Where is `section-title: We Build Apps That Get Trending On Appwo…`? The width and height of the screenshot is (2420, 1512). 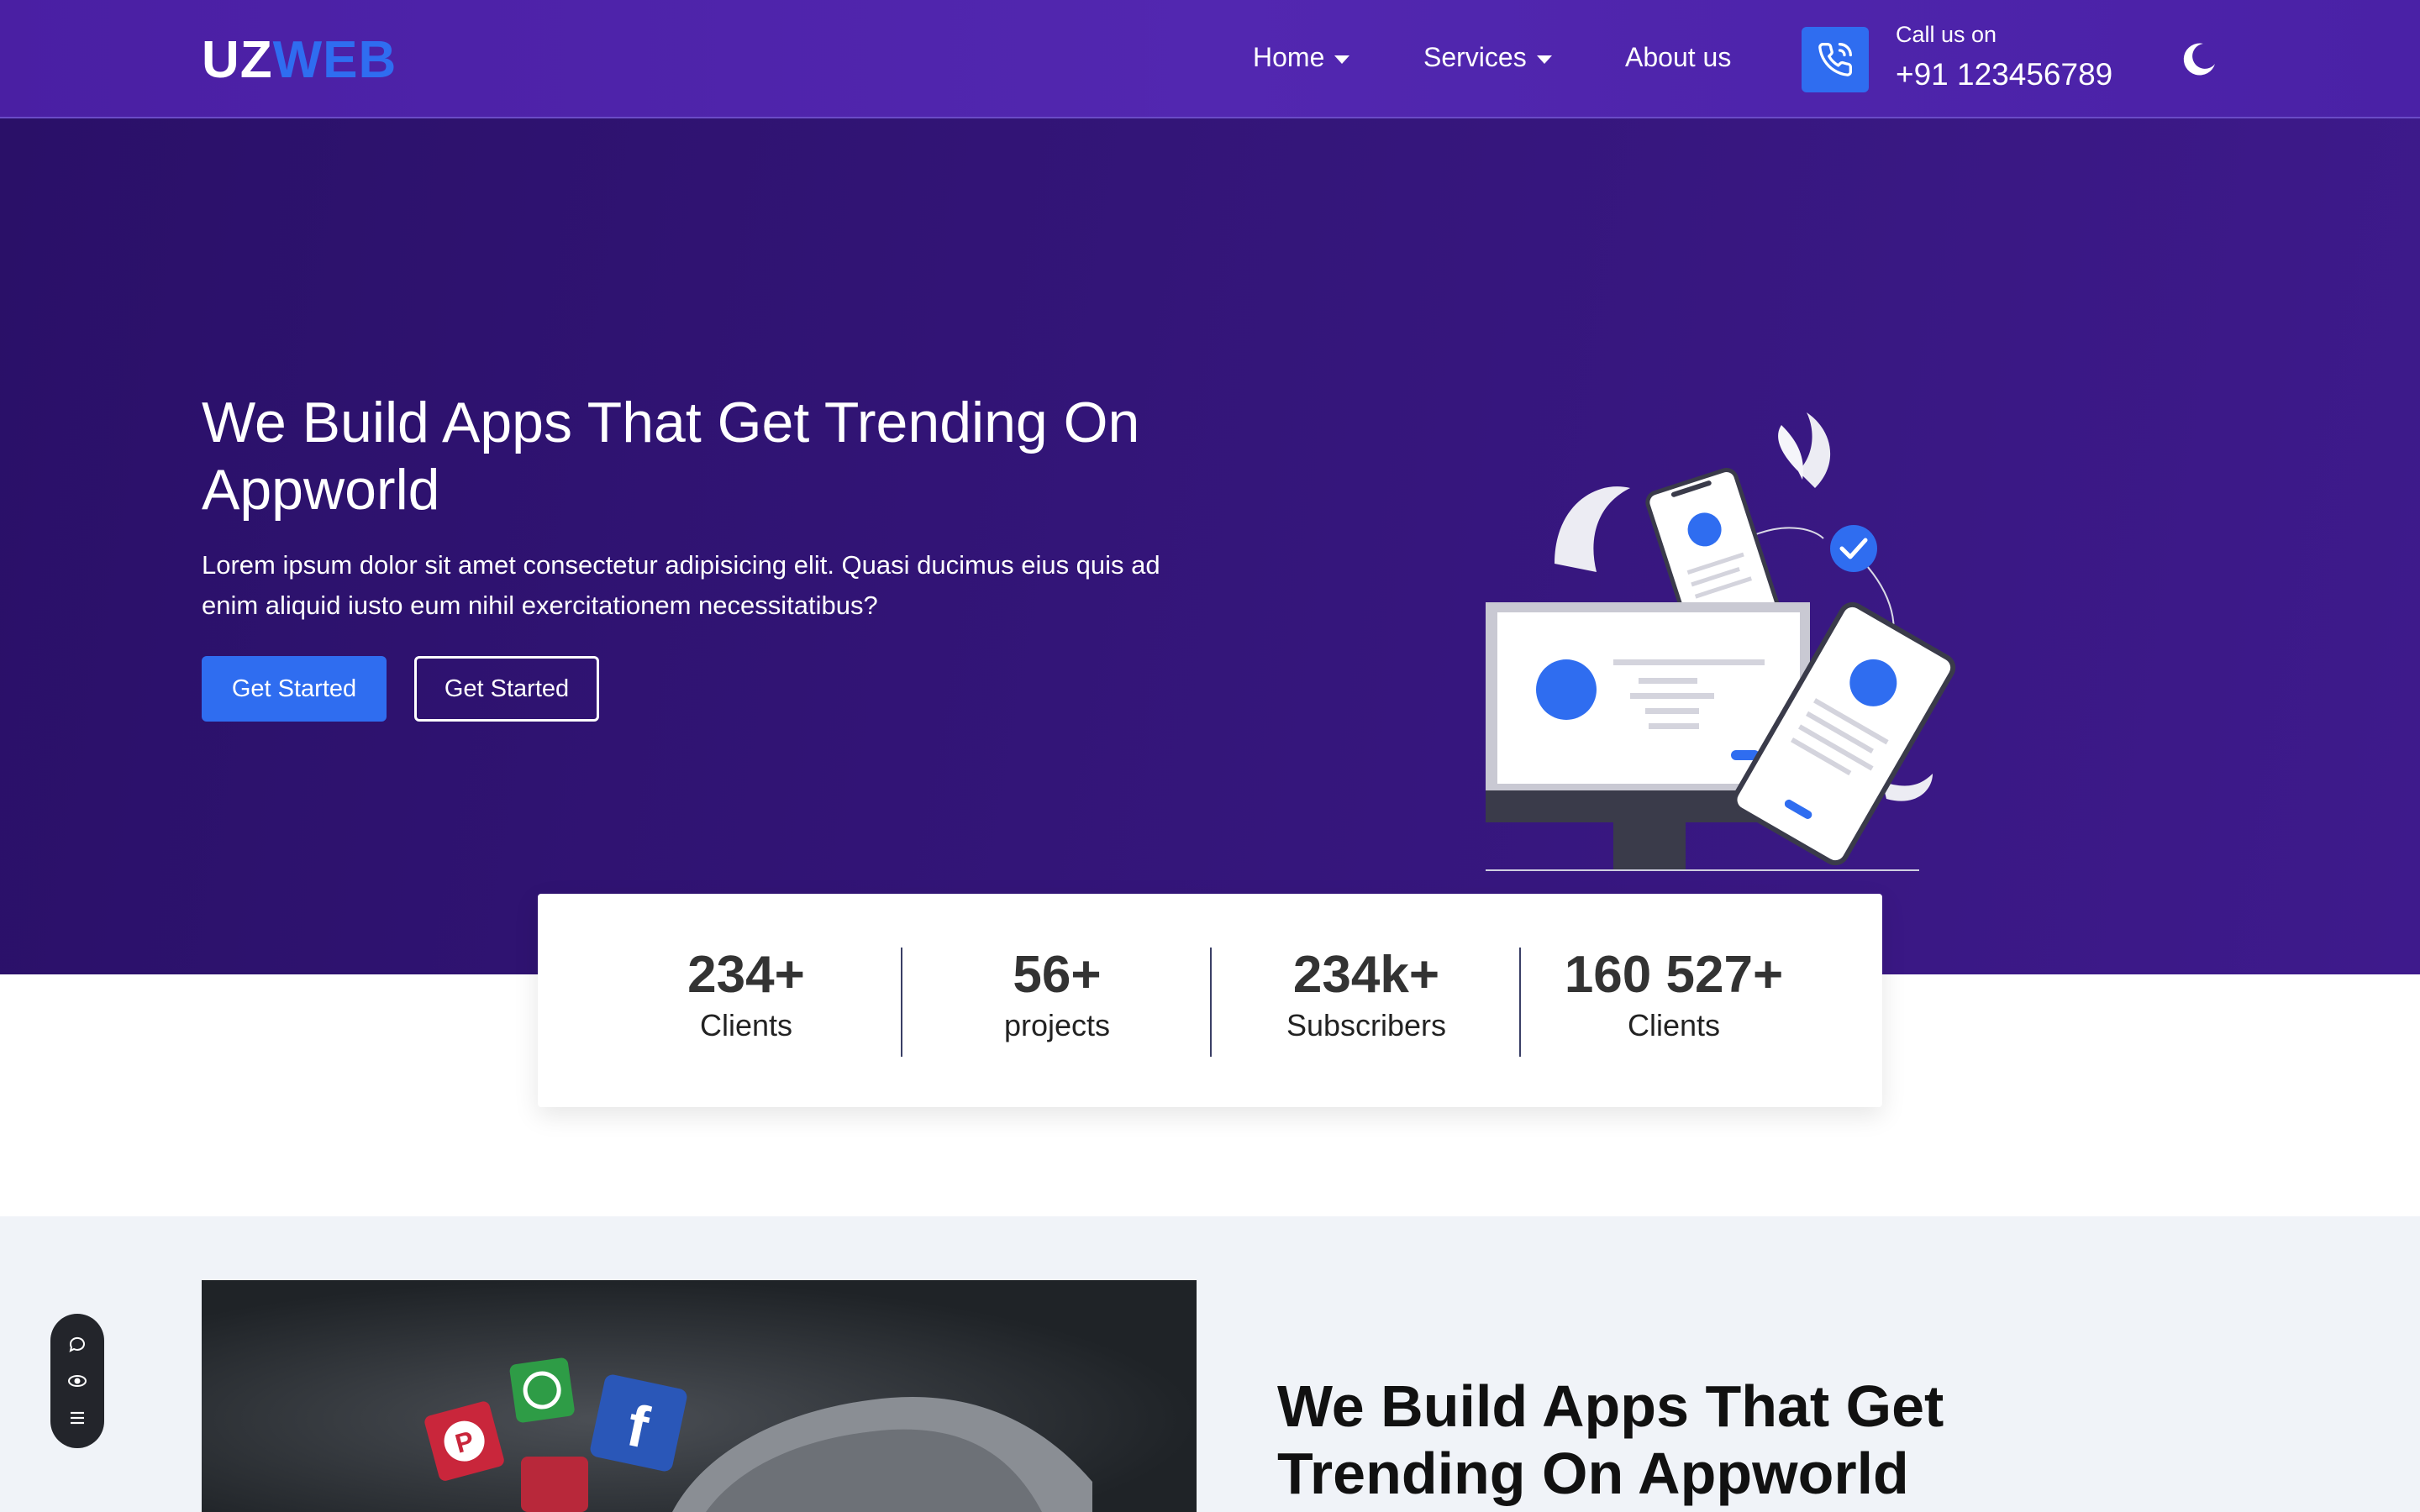
section-title: We Build Apps That Get Trending On Appwo… is located at coordinates (1610, 1439).